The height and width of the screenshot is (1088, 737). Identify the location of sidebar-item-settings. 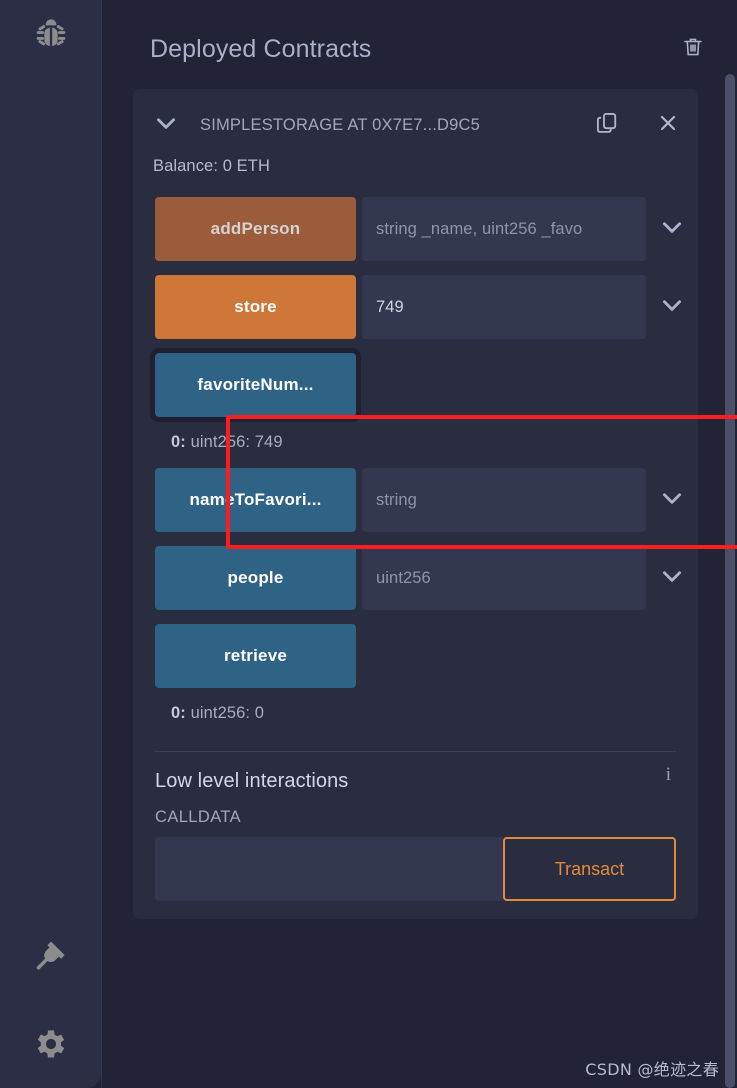
(50, 1044).